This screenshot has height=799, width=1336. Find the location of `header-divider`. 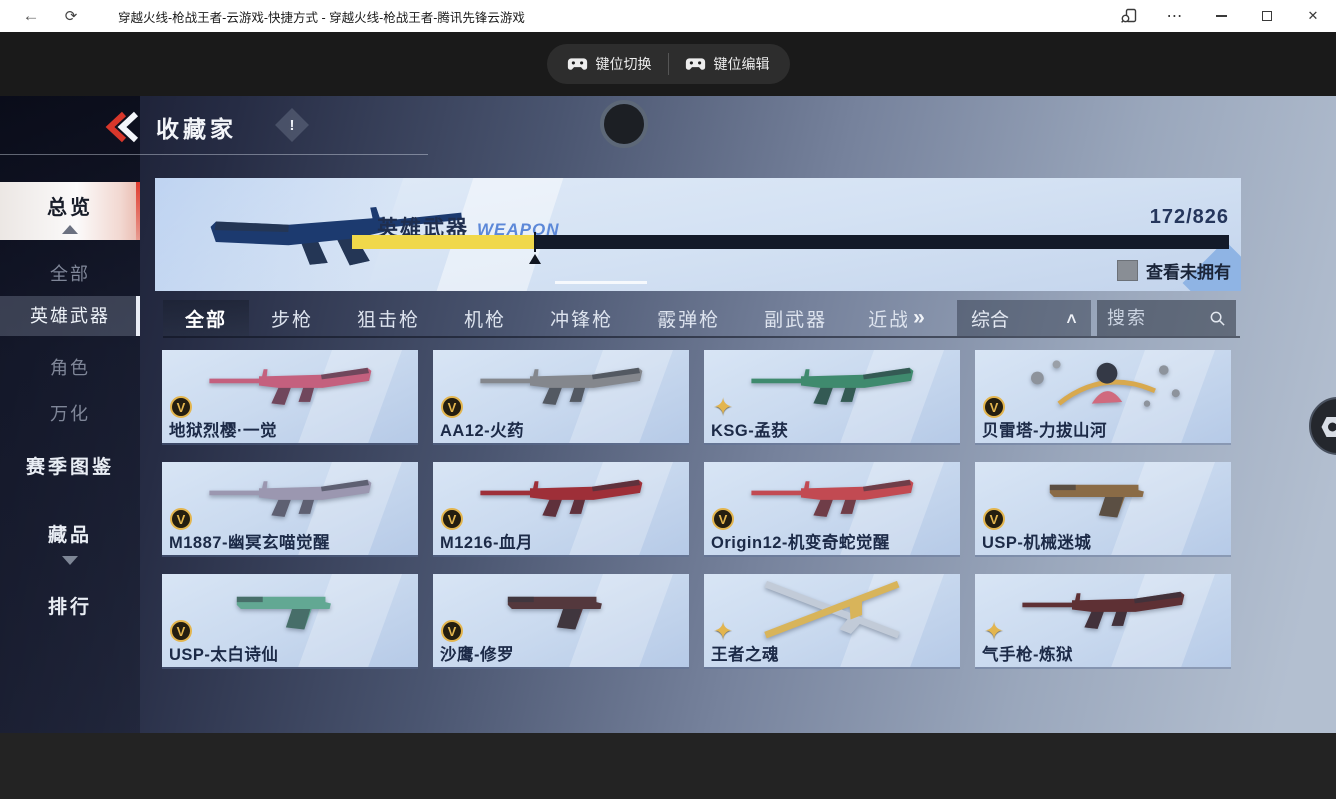

header-divider is located at coordinates (214, 154).